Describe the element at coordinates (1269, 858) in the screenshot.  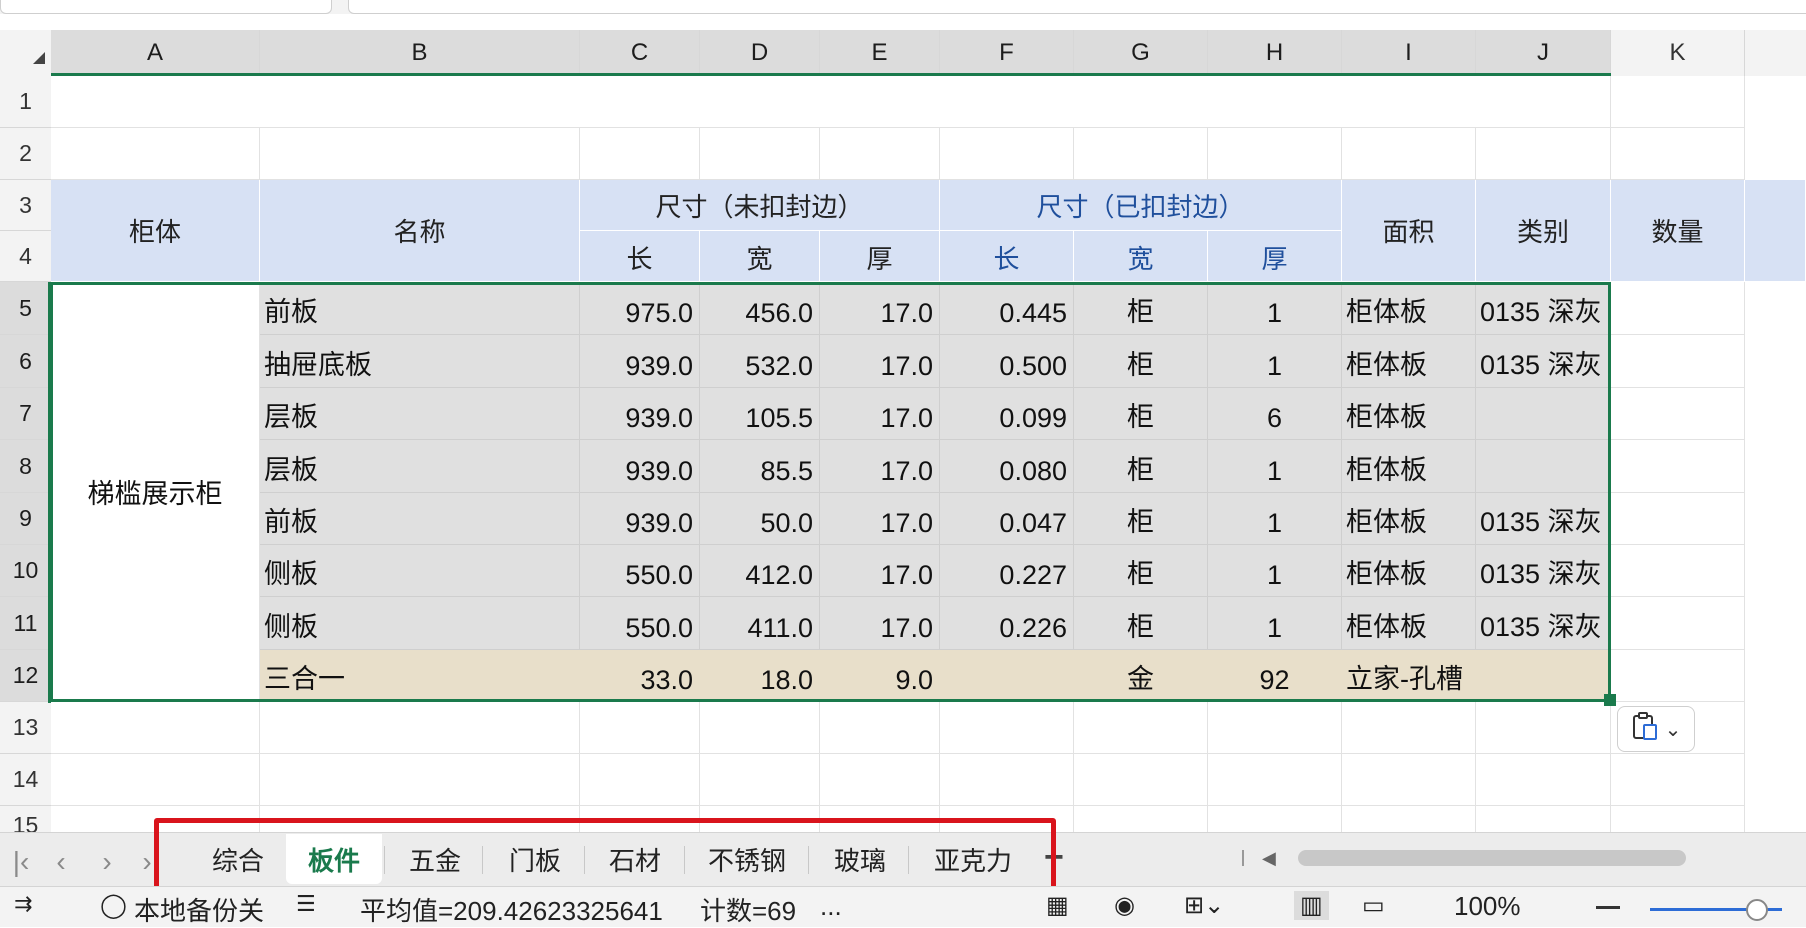
I see `scroll-left-icon: ◀` at that location.